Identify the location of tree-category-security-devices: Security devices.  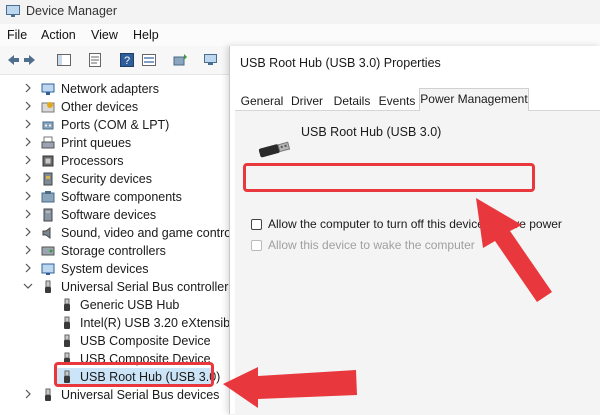
(115, 179).